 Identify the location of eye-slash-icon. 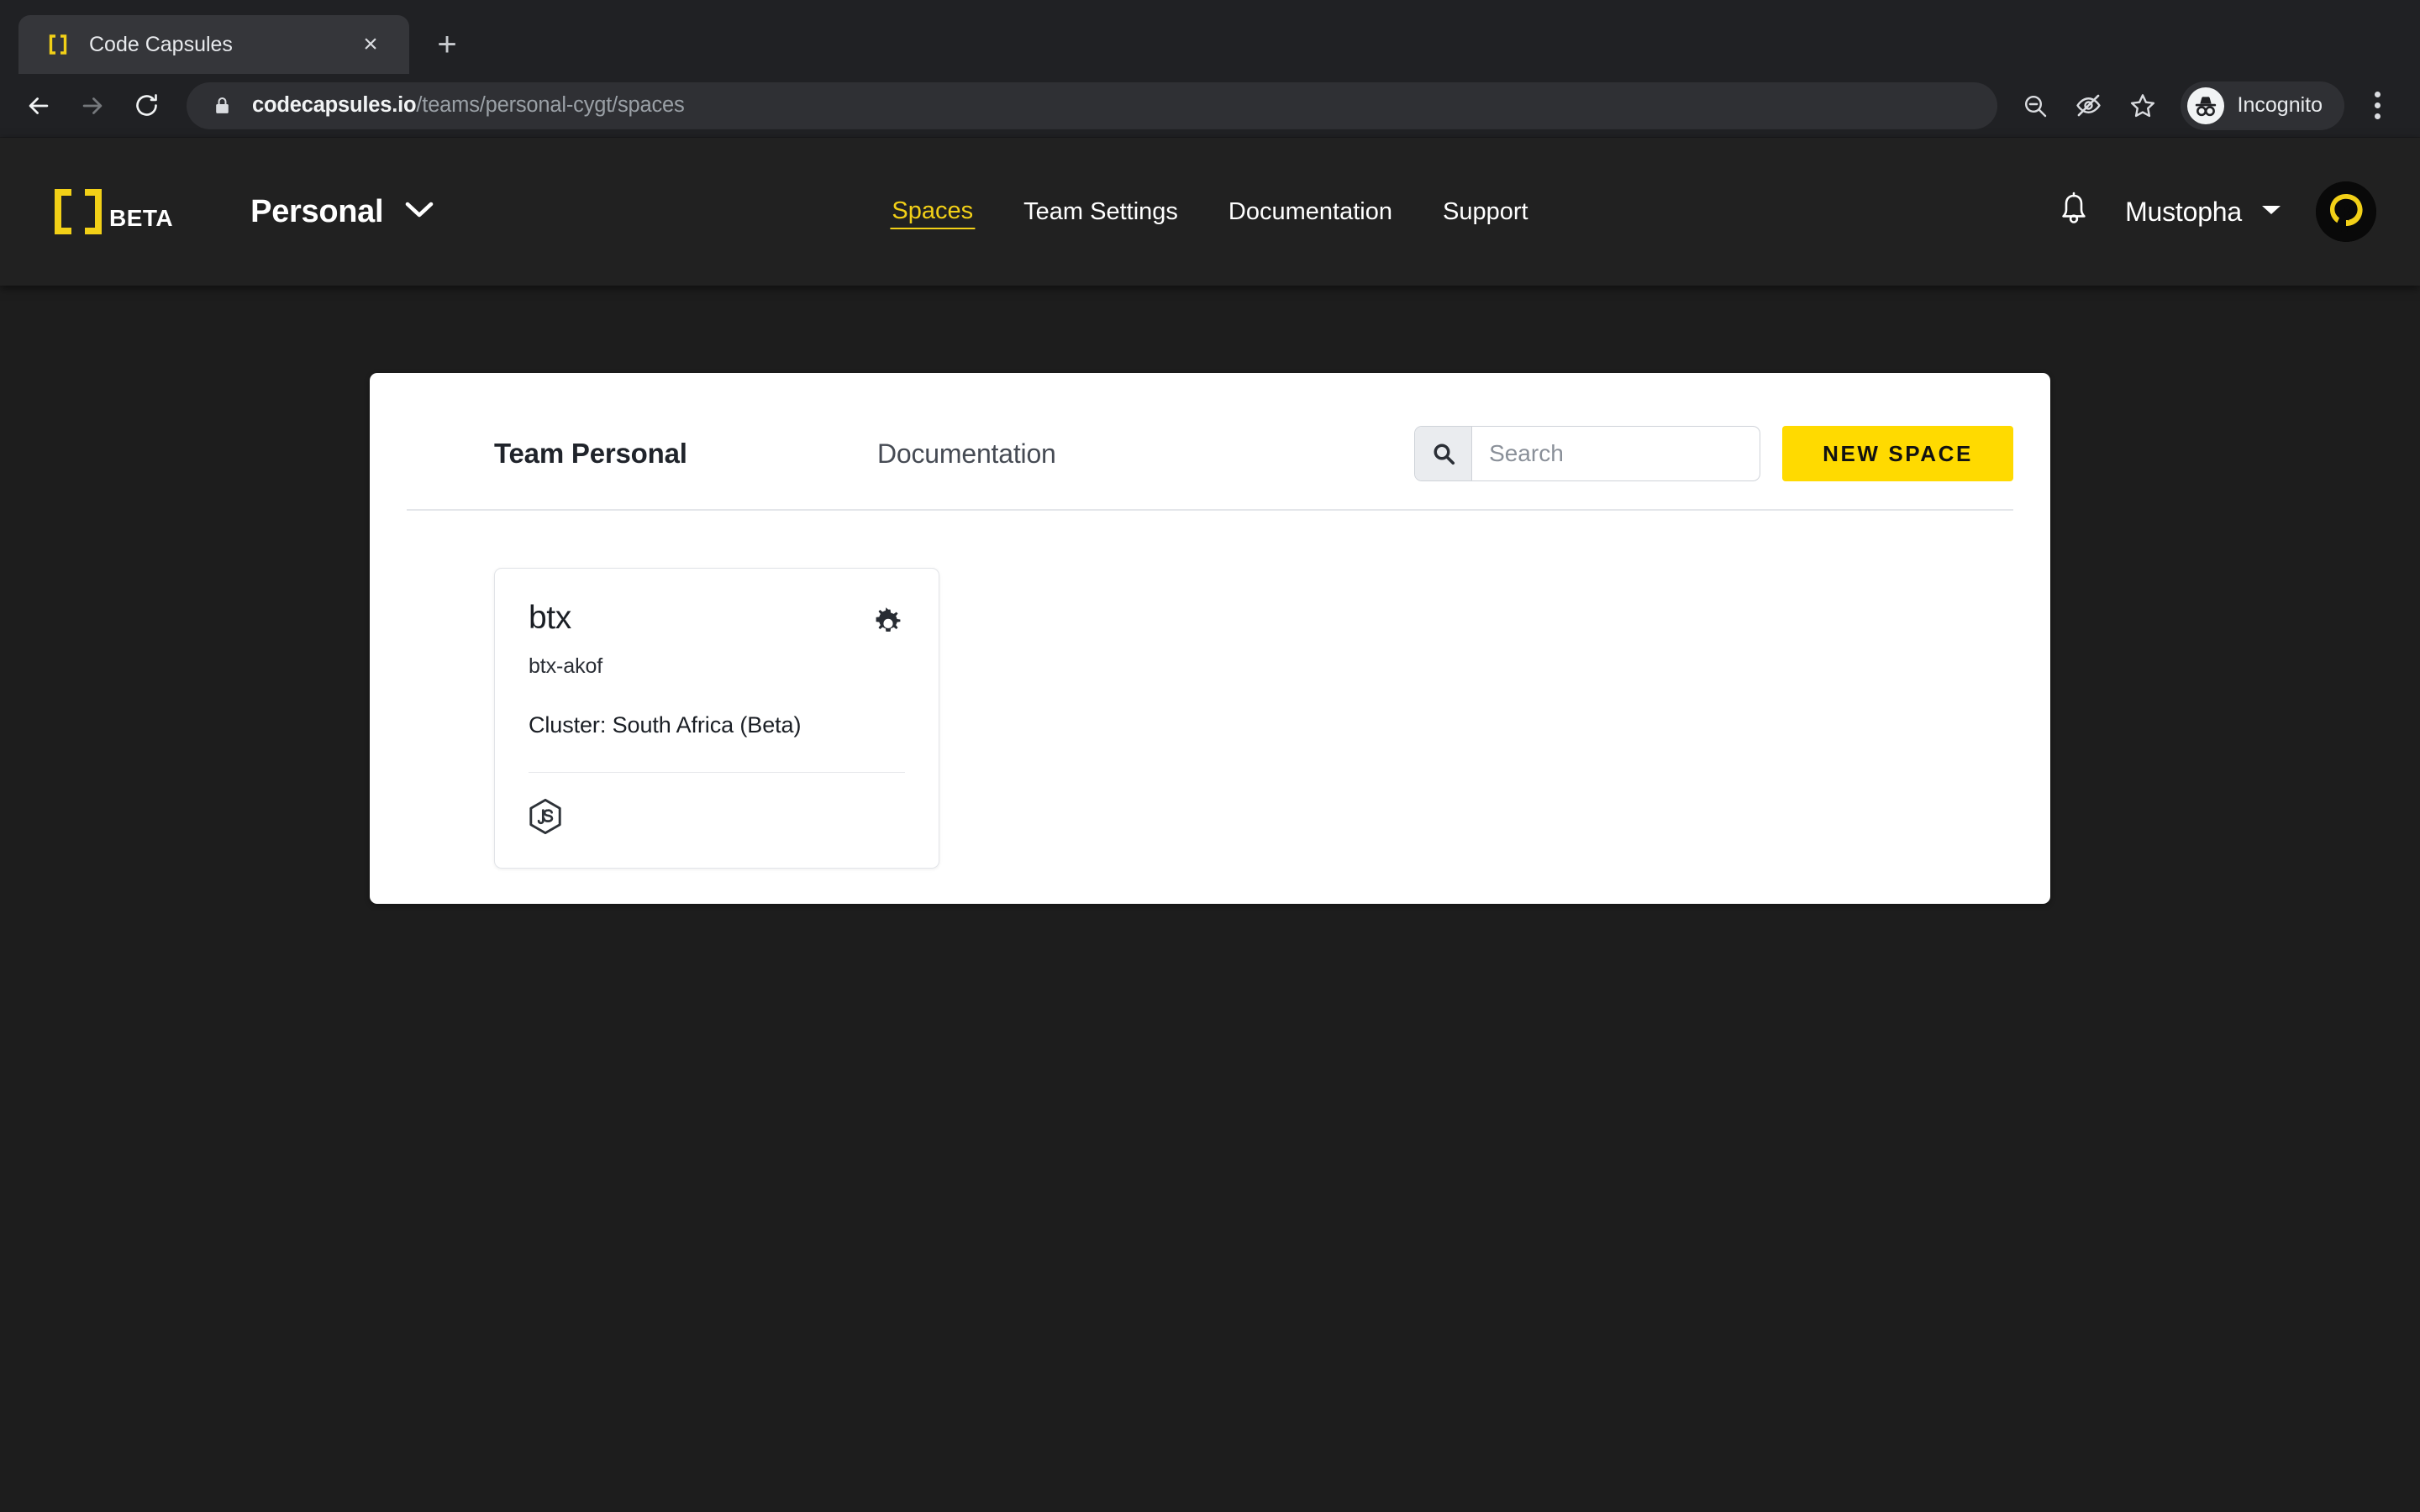
(2088, 105).